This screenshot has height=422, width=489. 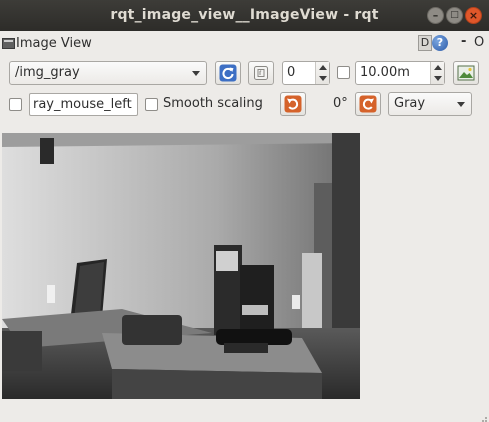 I want to click on refresh-icon, so click(x=228, y=73).